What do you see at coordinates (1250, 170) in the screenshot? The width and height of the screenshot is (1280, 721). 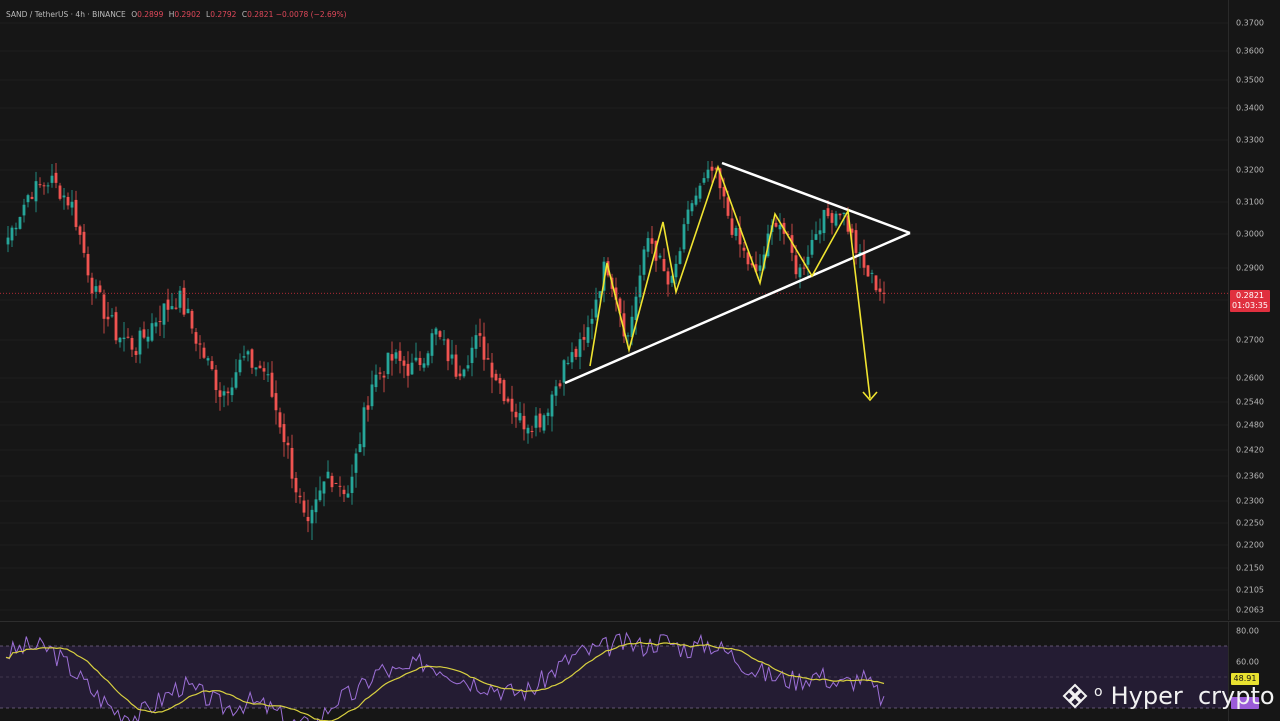 I see `price-axis-label: 0.3200` at bounding box center [1250, 170].